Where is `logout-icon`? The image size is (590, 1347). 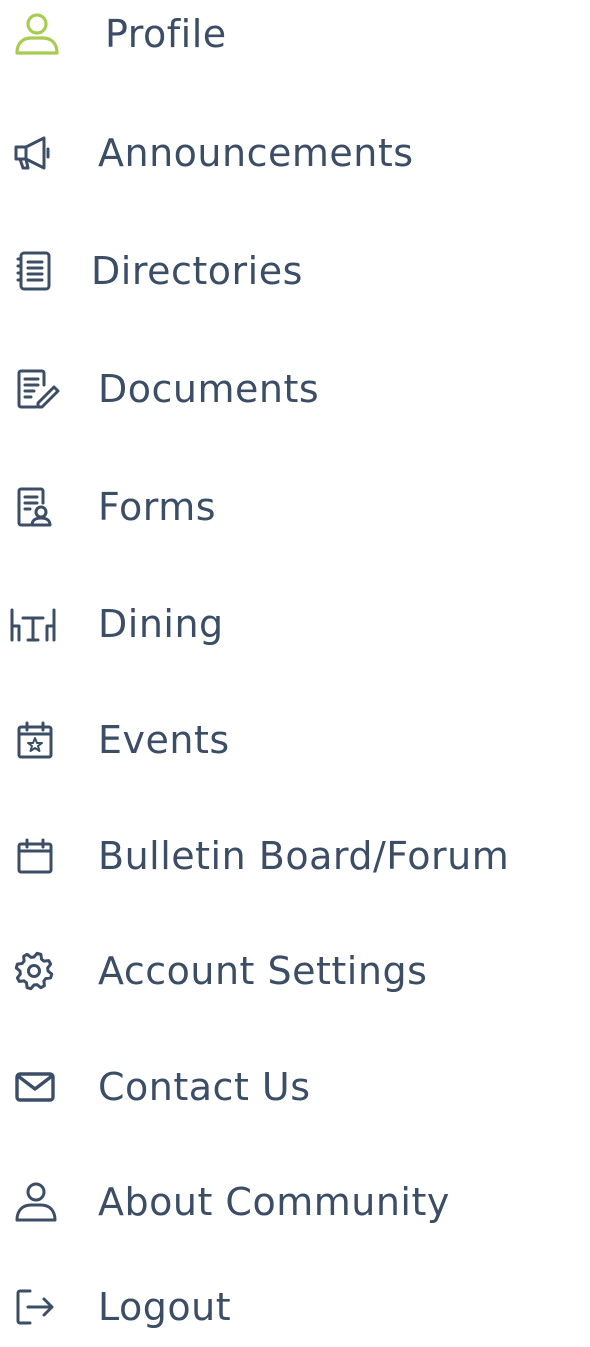
logout-icon is located at coordinates (36, 1307).